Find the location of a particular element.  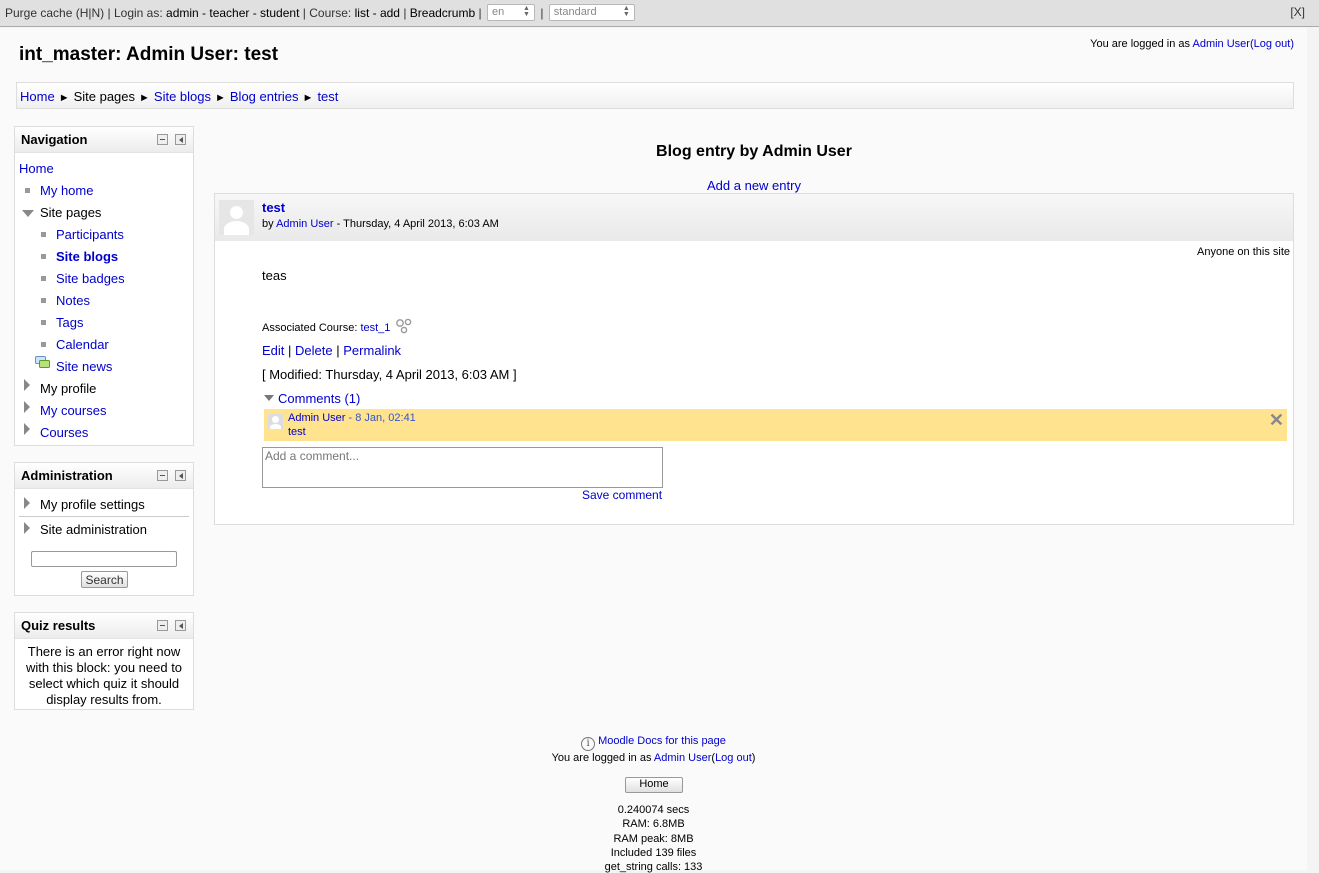

footer-home-button: Home is located at coordinates (654, 785).